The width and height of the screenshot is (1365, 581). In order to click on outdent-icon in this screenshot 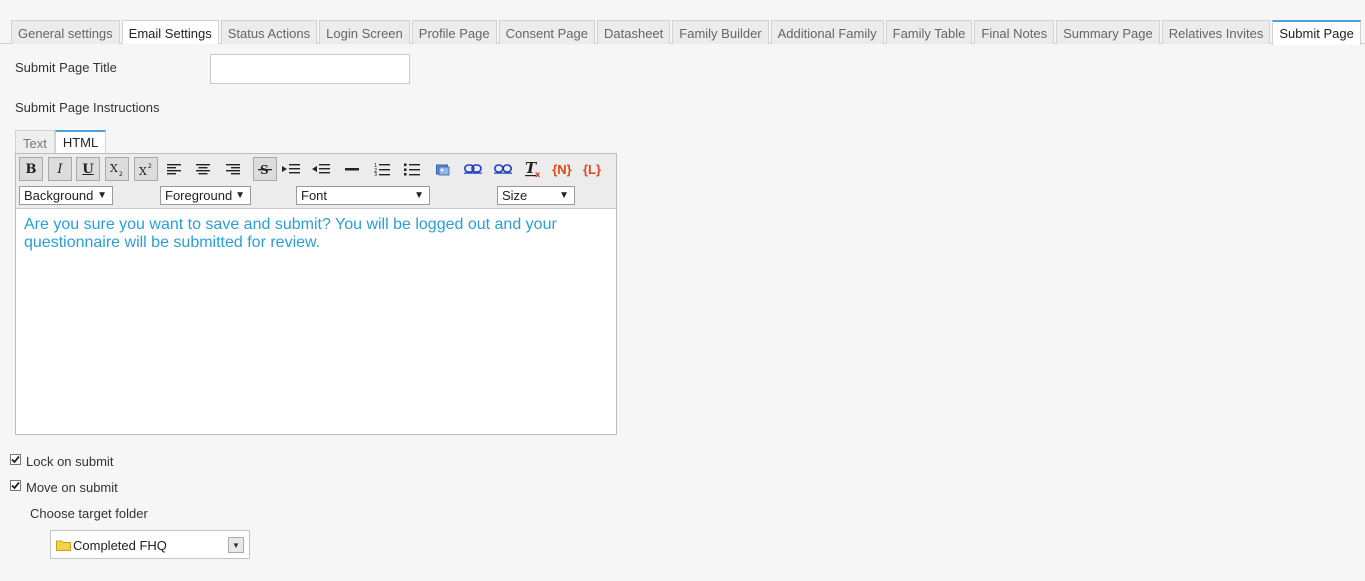, I will do `click(321, 169)`.